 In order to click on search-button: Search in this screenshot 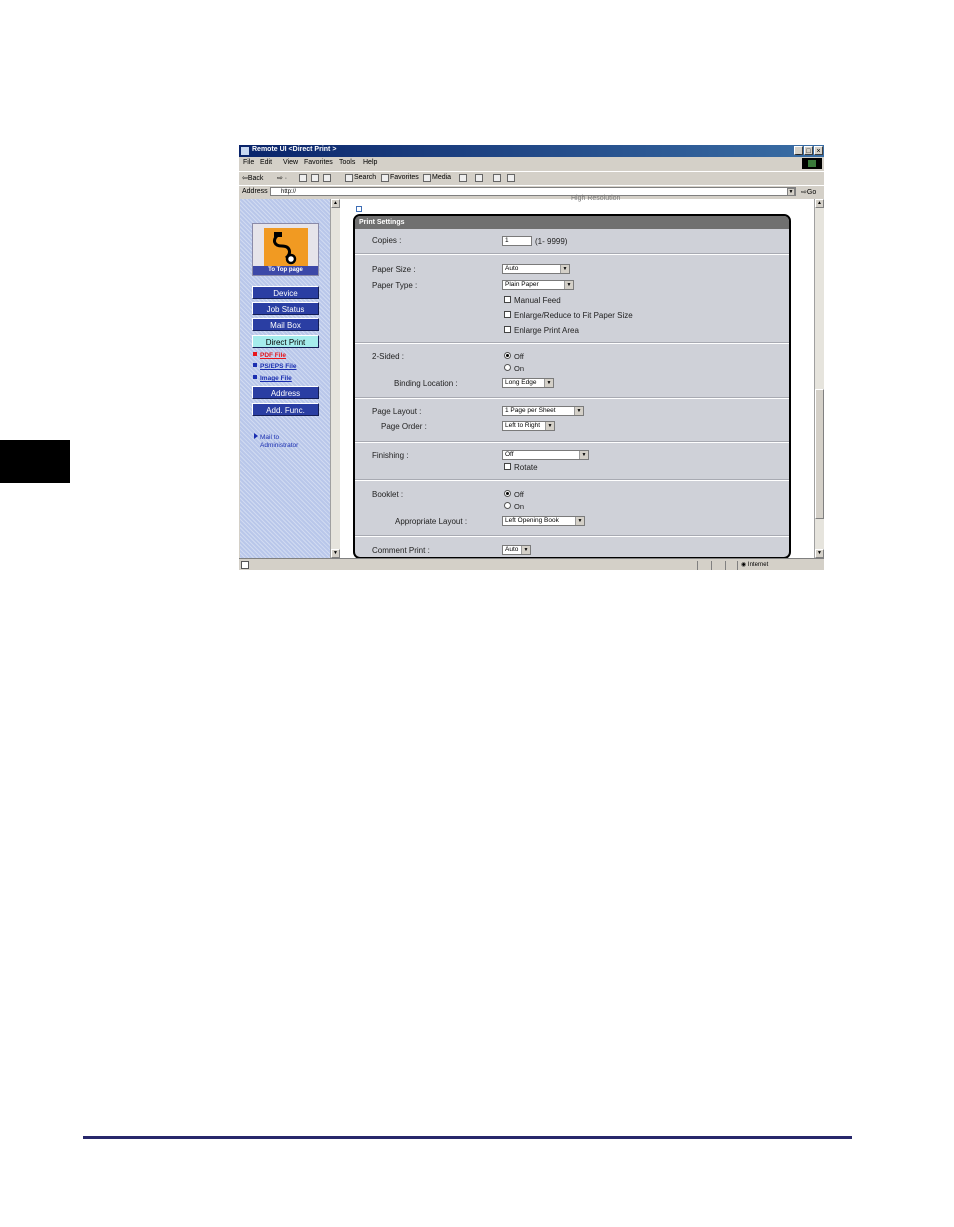, I will do `click(365, 177)`.